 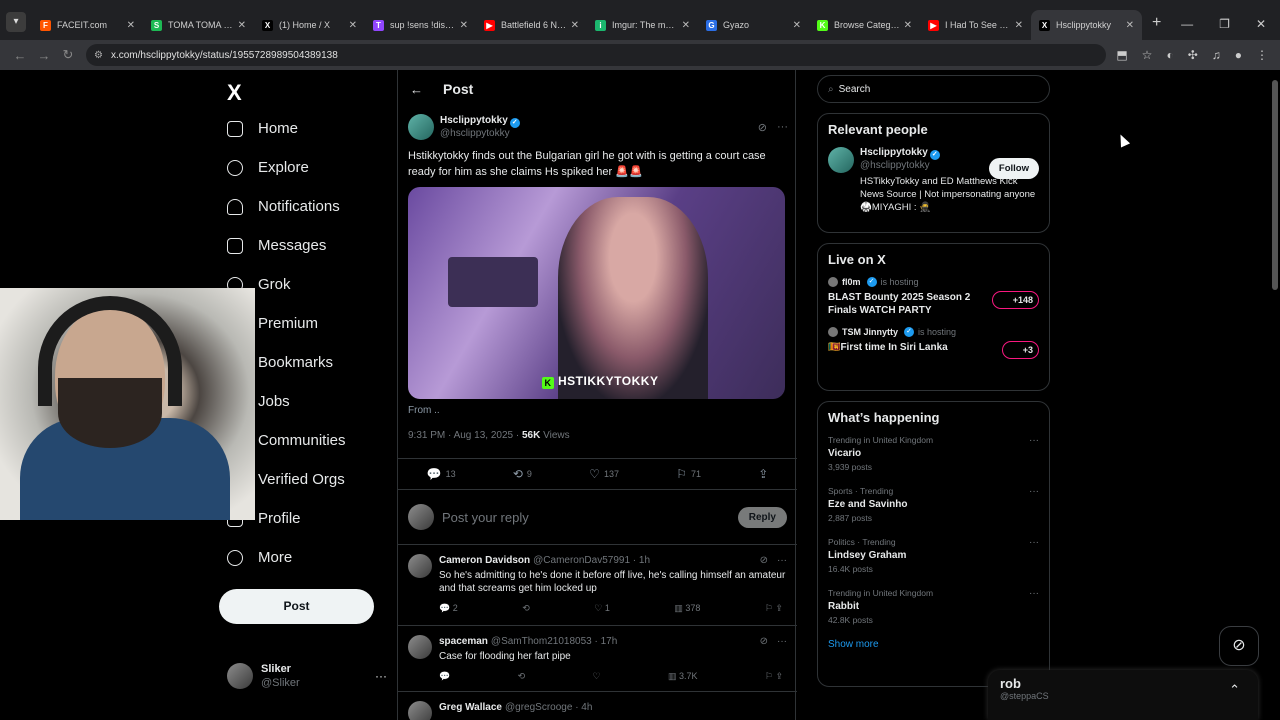 What do you see at coordinates (1147, 55) in the screenshot?
I see `bookmark-star-icon: ☆` at bounding box center [1147, 55].